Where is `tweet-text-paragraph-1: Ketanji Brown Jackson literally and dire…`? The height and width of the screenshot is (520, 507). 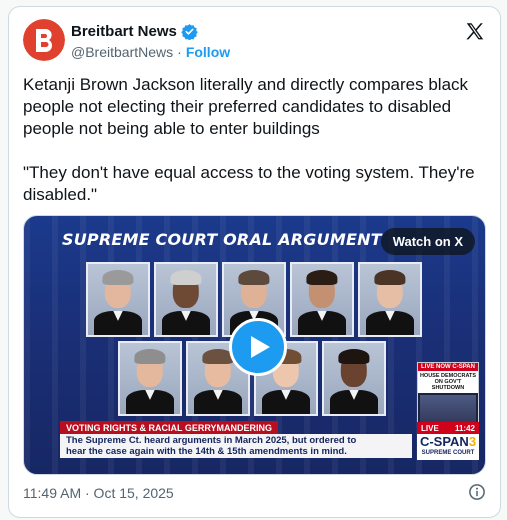 tweet-text-paragraph-1: Ketanji Brown Jackson literally and dire… is located at coordinates (246, 106).